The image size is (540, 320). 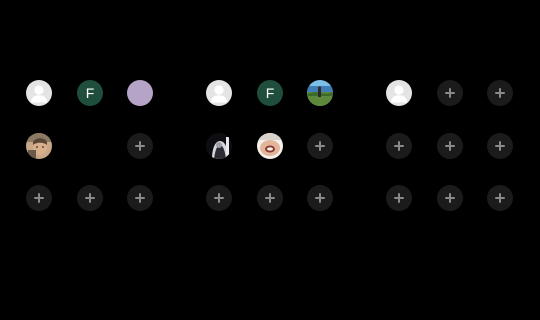 I want to click on avatar-panel-2: F, so click(x=282, y=146).